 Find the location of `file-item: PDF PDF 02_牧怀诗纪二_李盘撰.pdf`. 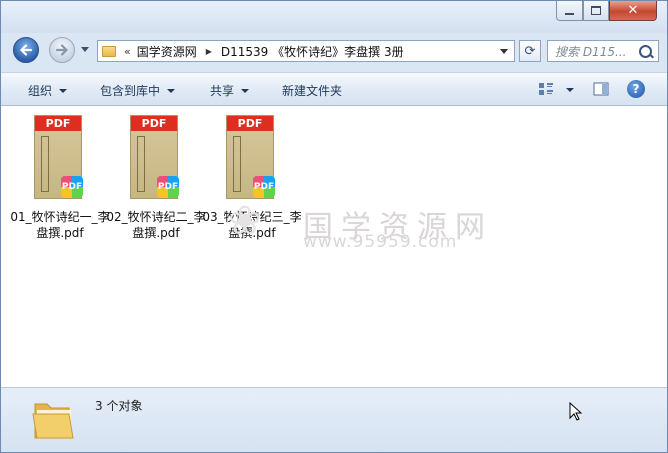

file-item: PDF PDF 02_牧怀诗纪二_李盘撰.pdf is located at coordinates (156, 177).